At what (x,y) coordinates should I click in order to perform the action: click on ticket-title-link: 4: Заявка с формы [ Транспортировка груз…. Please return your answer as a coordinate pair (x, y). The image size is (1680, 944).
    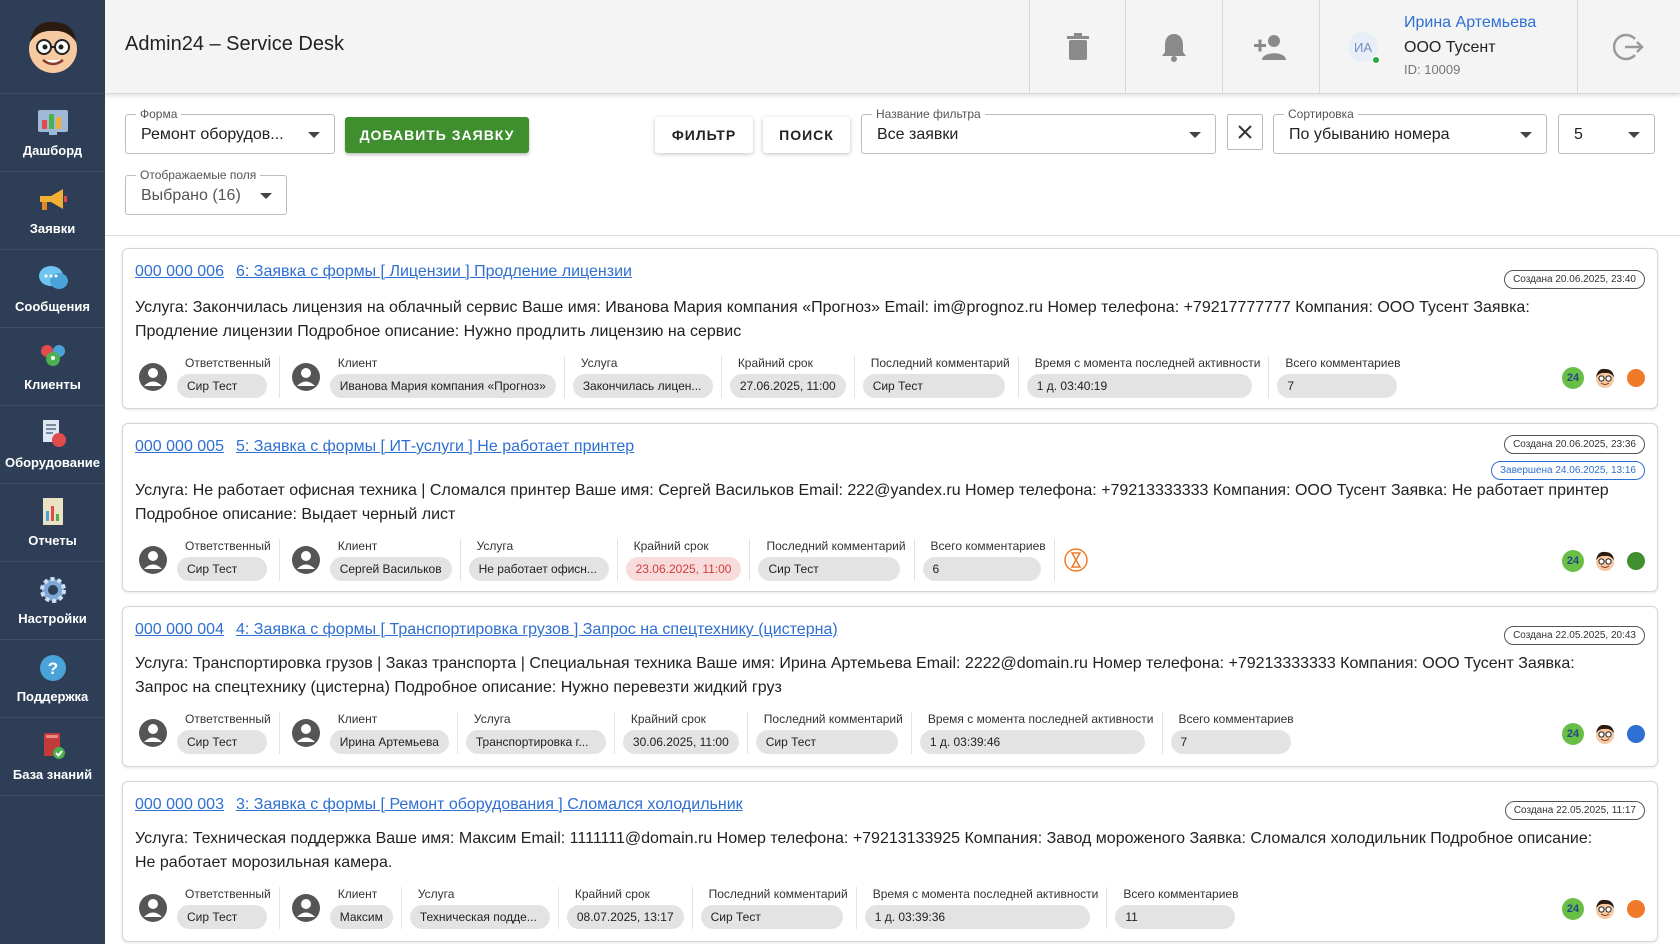
    Looking at the image, I should click on (537, 629).